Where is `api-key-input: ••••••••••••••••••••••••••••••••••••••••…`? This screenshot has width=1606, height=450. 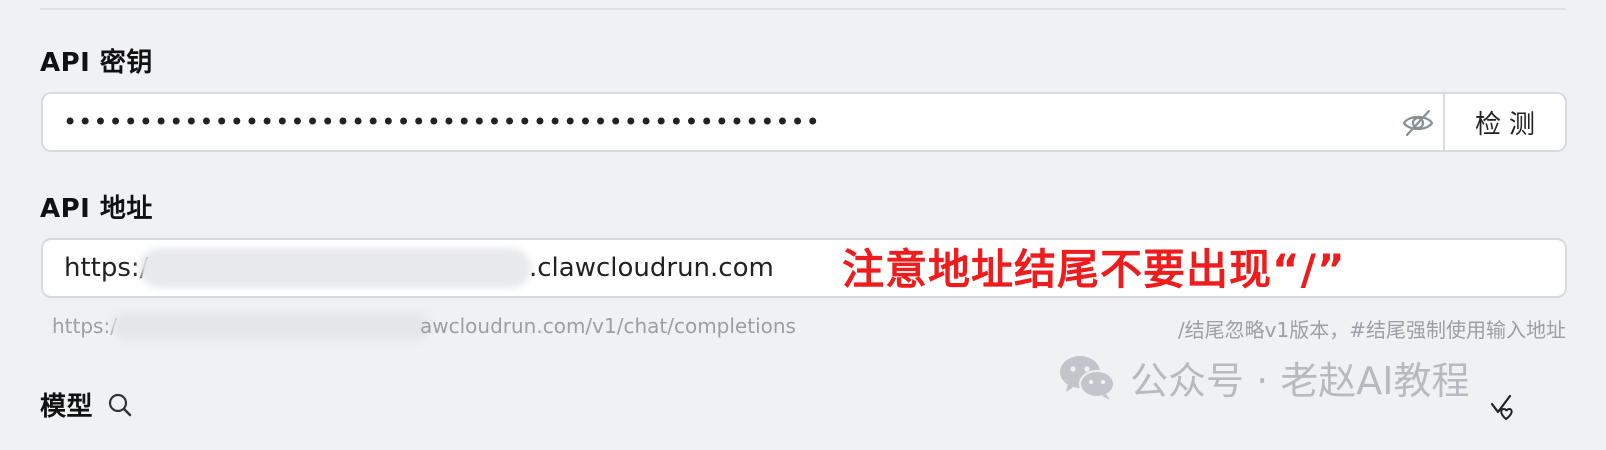
api-key-input: ••••••••••••••••••••••••••••••••••••••••… is located at coordinates (442, 122).